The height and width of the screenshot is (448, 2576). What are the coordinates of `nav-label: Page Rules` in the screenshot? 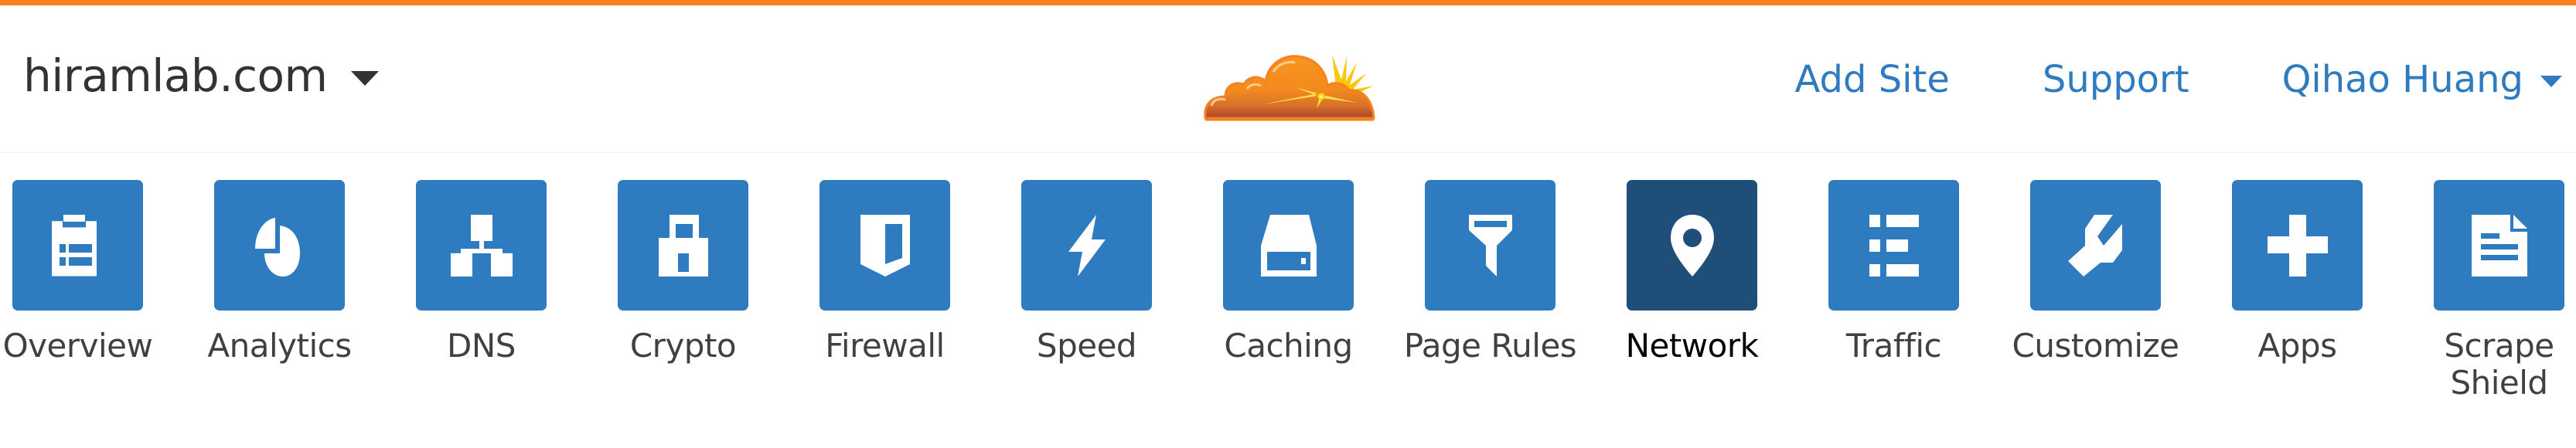 It's located at (1490, 346).